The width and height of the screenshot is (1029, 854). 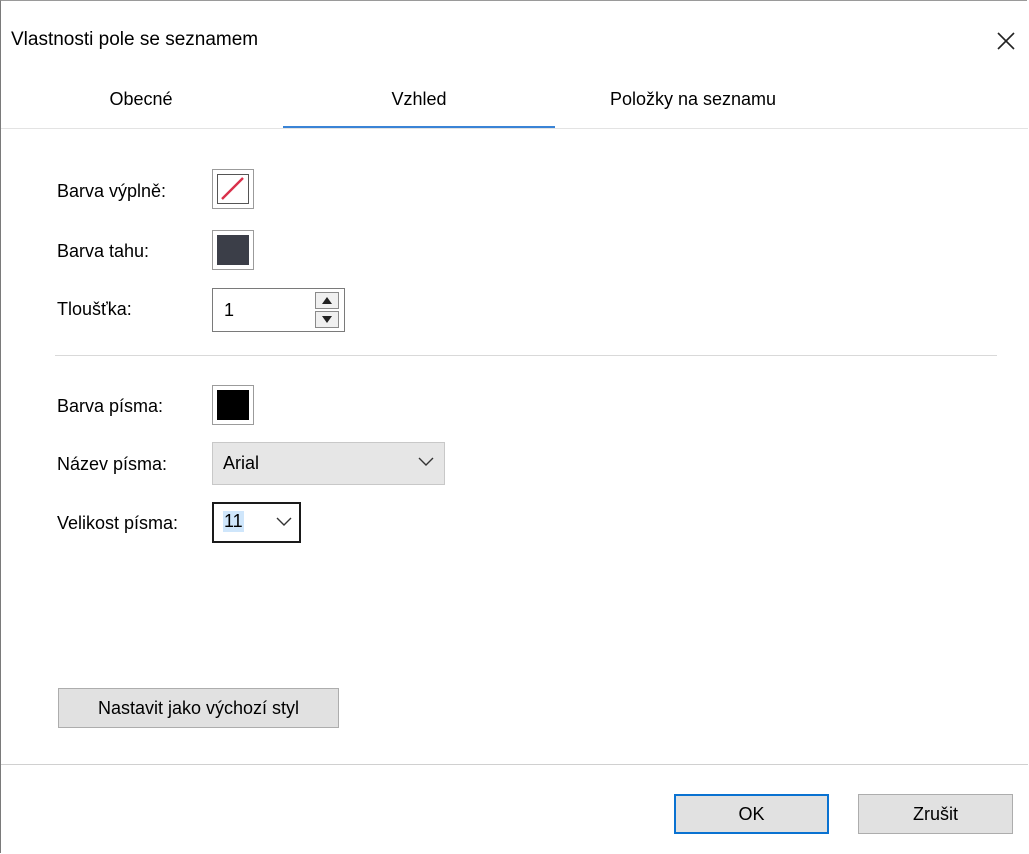 What do you see at coordinates (526, 355) in the screenshot?
I see `section-divider` at bounding box center [526, 355].